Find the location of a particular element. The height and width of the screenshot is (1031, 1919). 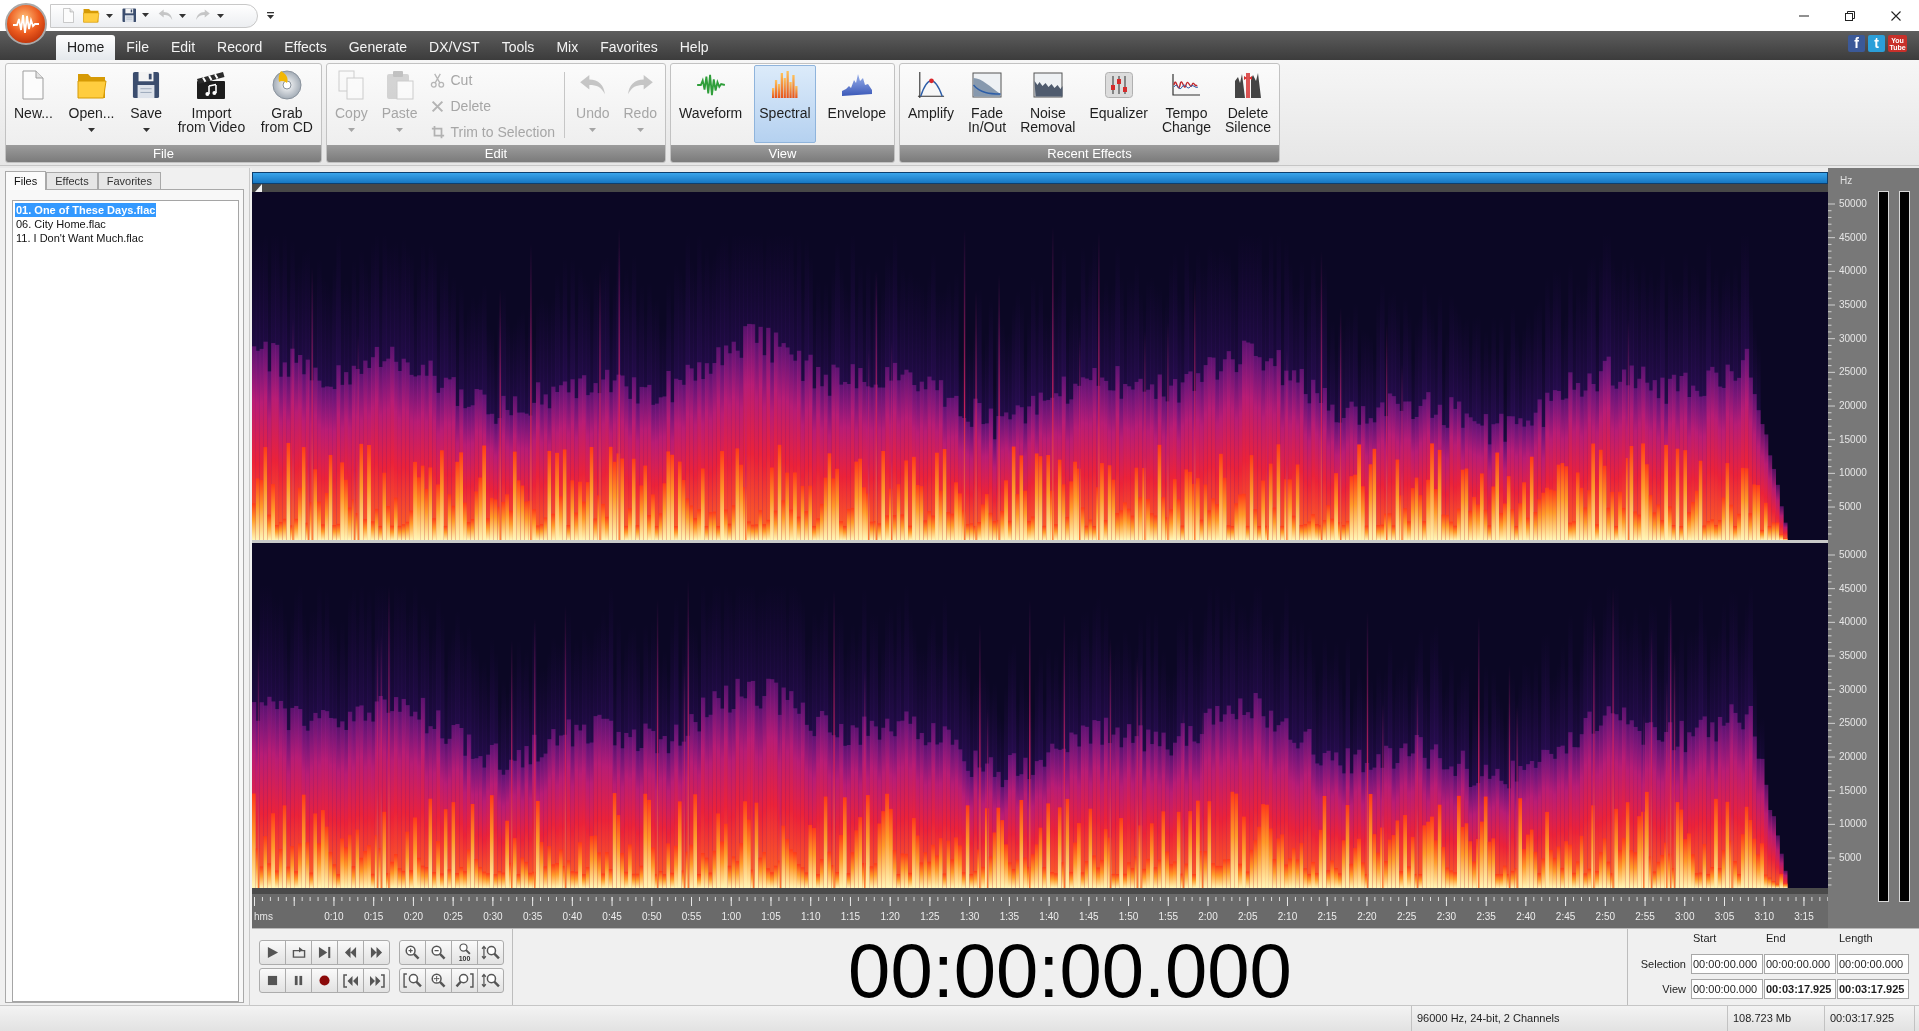

play-to-end-button is located at coordinates (324, 952).